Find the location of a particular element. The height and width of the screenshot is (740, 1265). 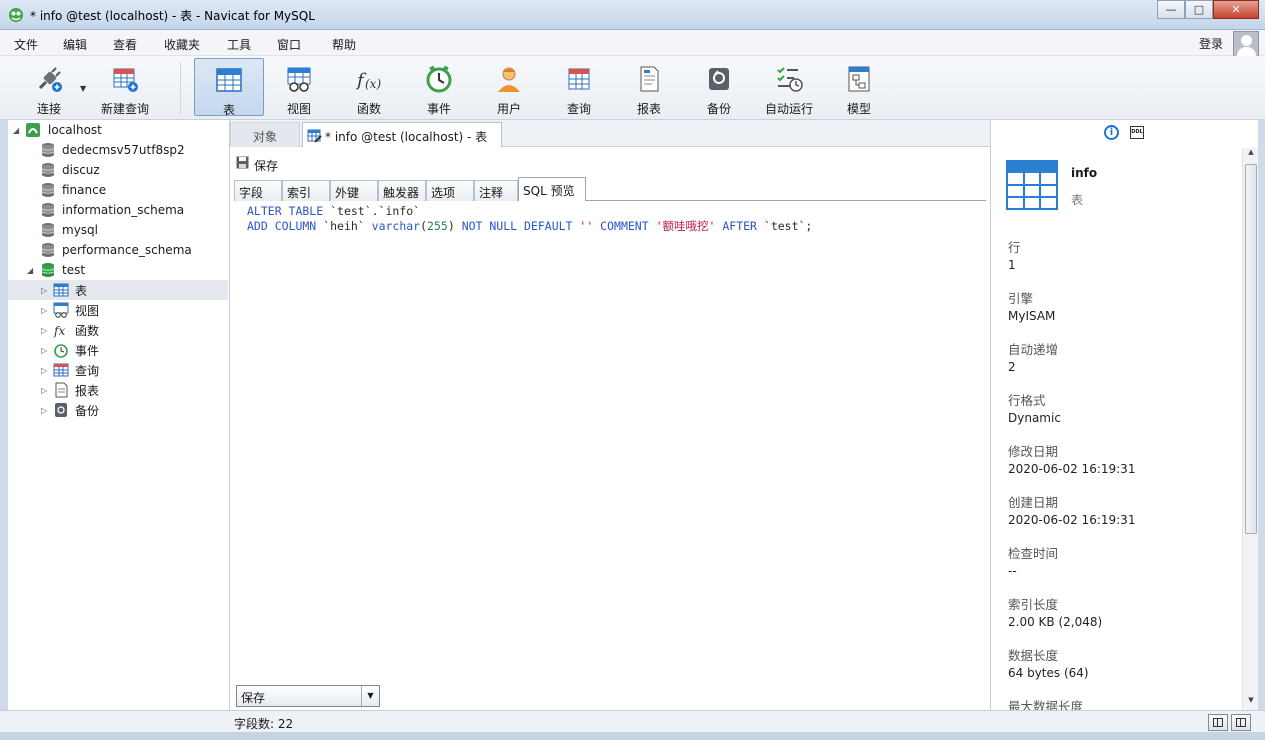

tree-db-discuz: discuz is located at coordinates (118, 170).